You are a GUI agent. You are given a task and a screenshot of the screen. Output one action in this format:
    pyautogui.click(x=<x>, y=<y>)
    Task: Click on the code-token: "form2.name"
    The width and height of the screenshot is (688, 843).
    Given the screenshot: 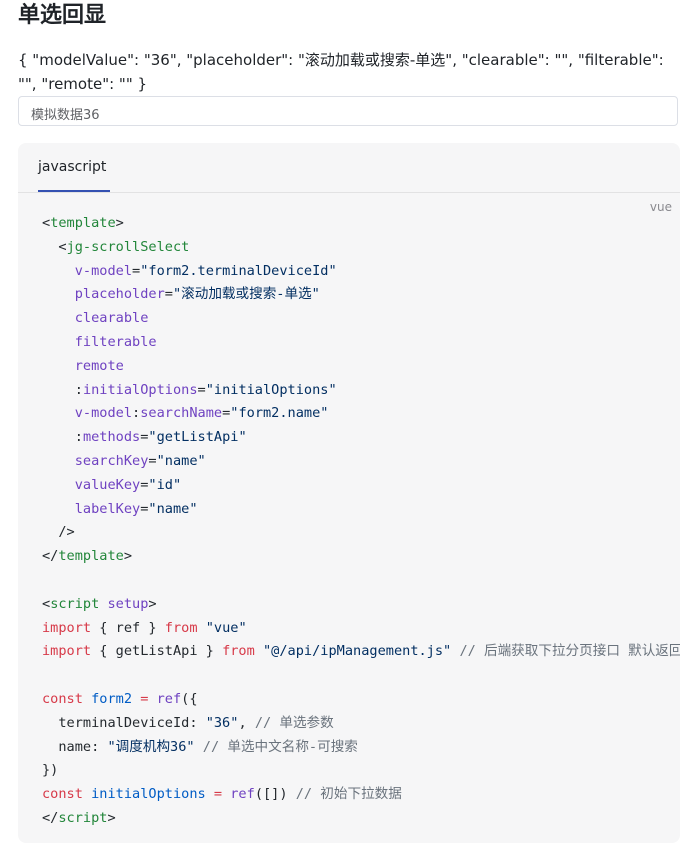 What is the action you would take?
    pyautogui.click(x=279, y=413)
    